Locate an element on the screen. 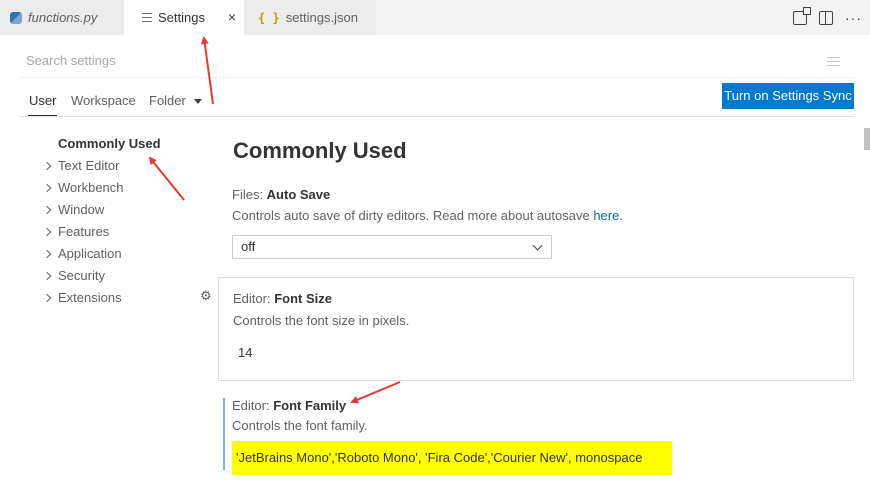  toc-item-label: Commonly Used is located at coordinates (109, 143).